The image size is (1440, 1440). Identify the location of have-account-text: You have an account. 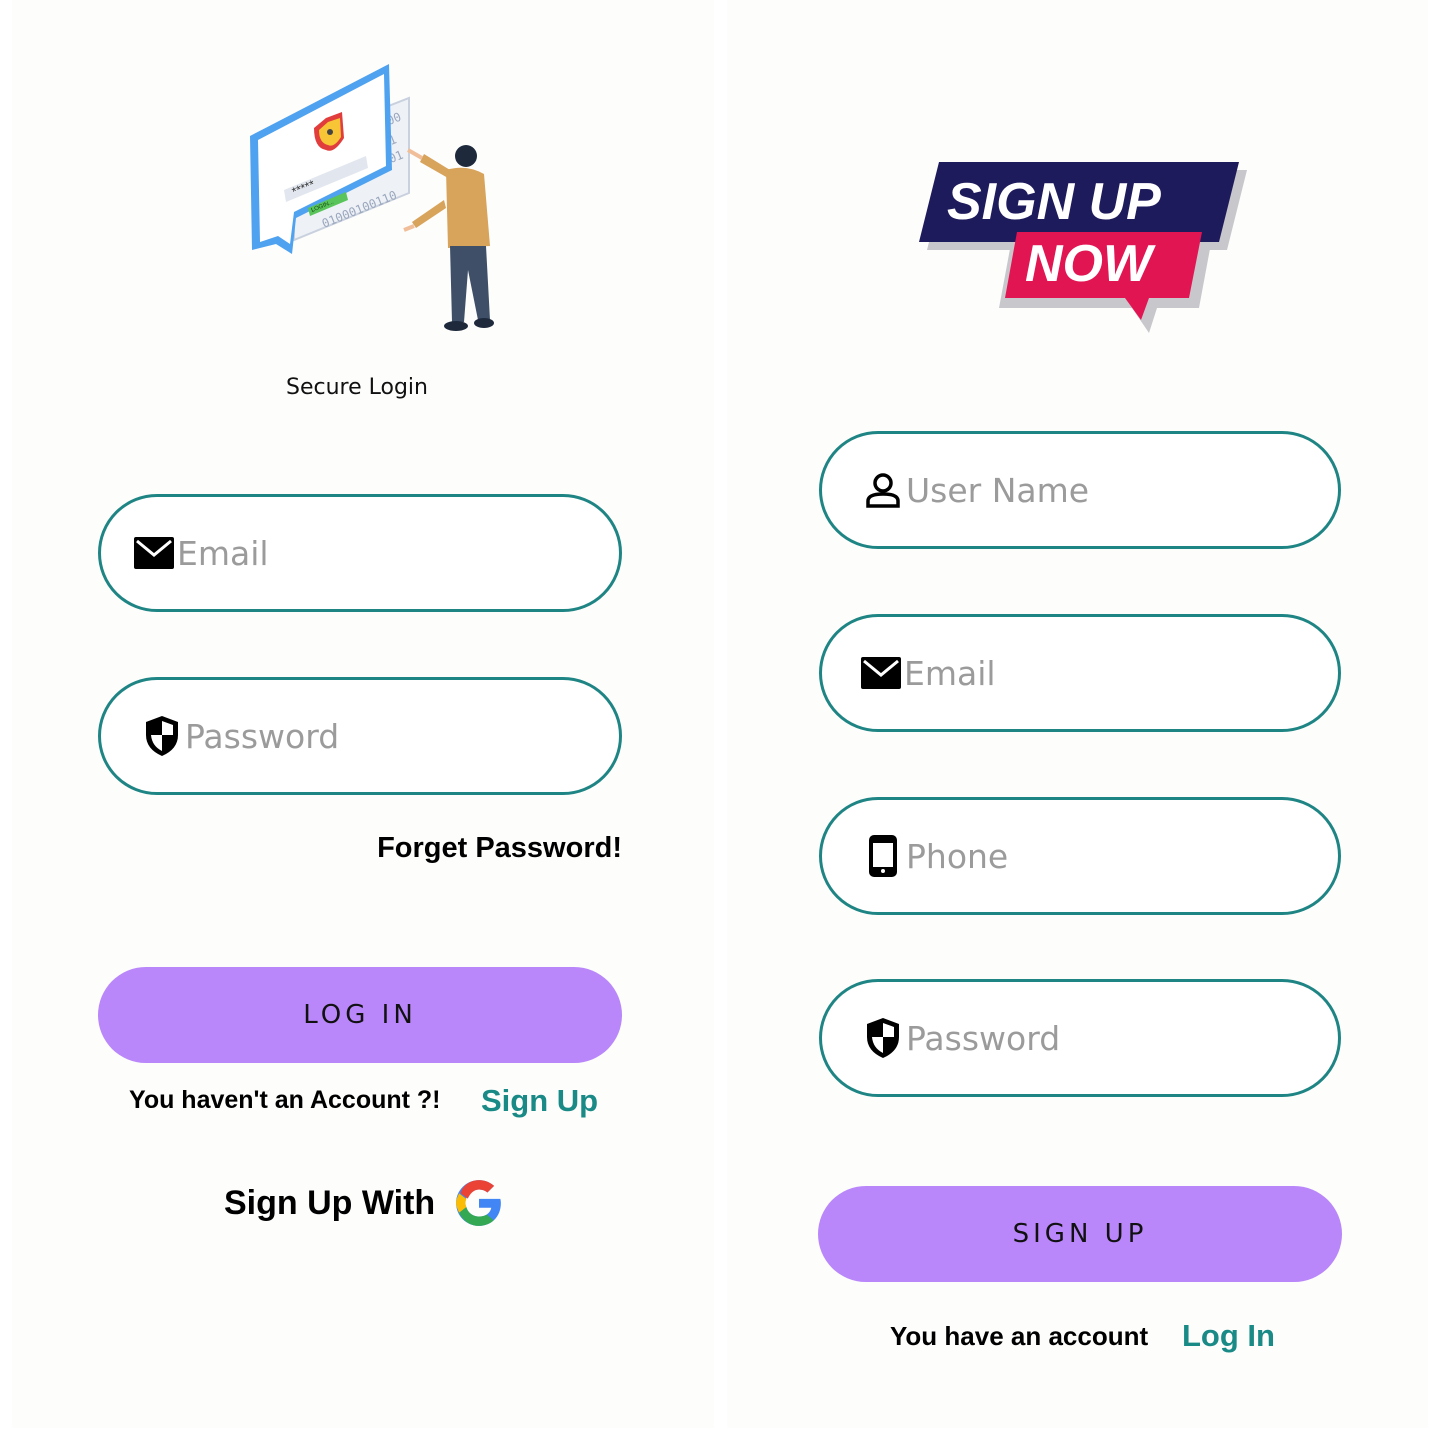
(1019, 1336).